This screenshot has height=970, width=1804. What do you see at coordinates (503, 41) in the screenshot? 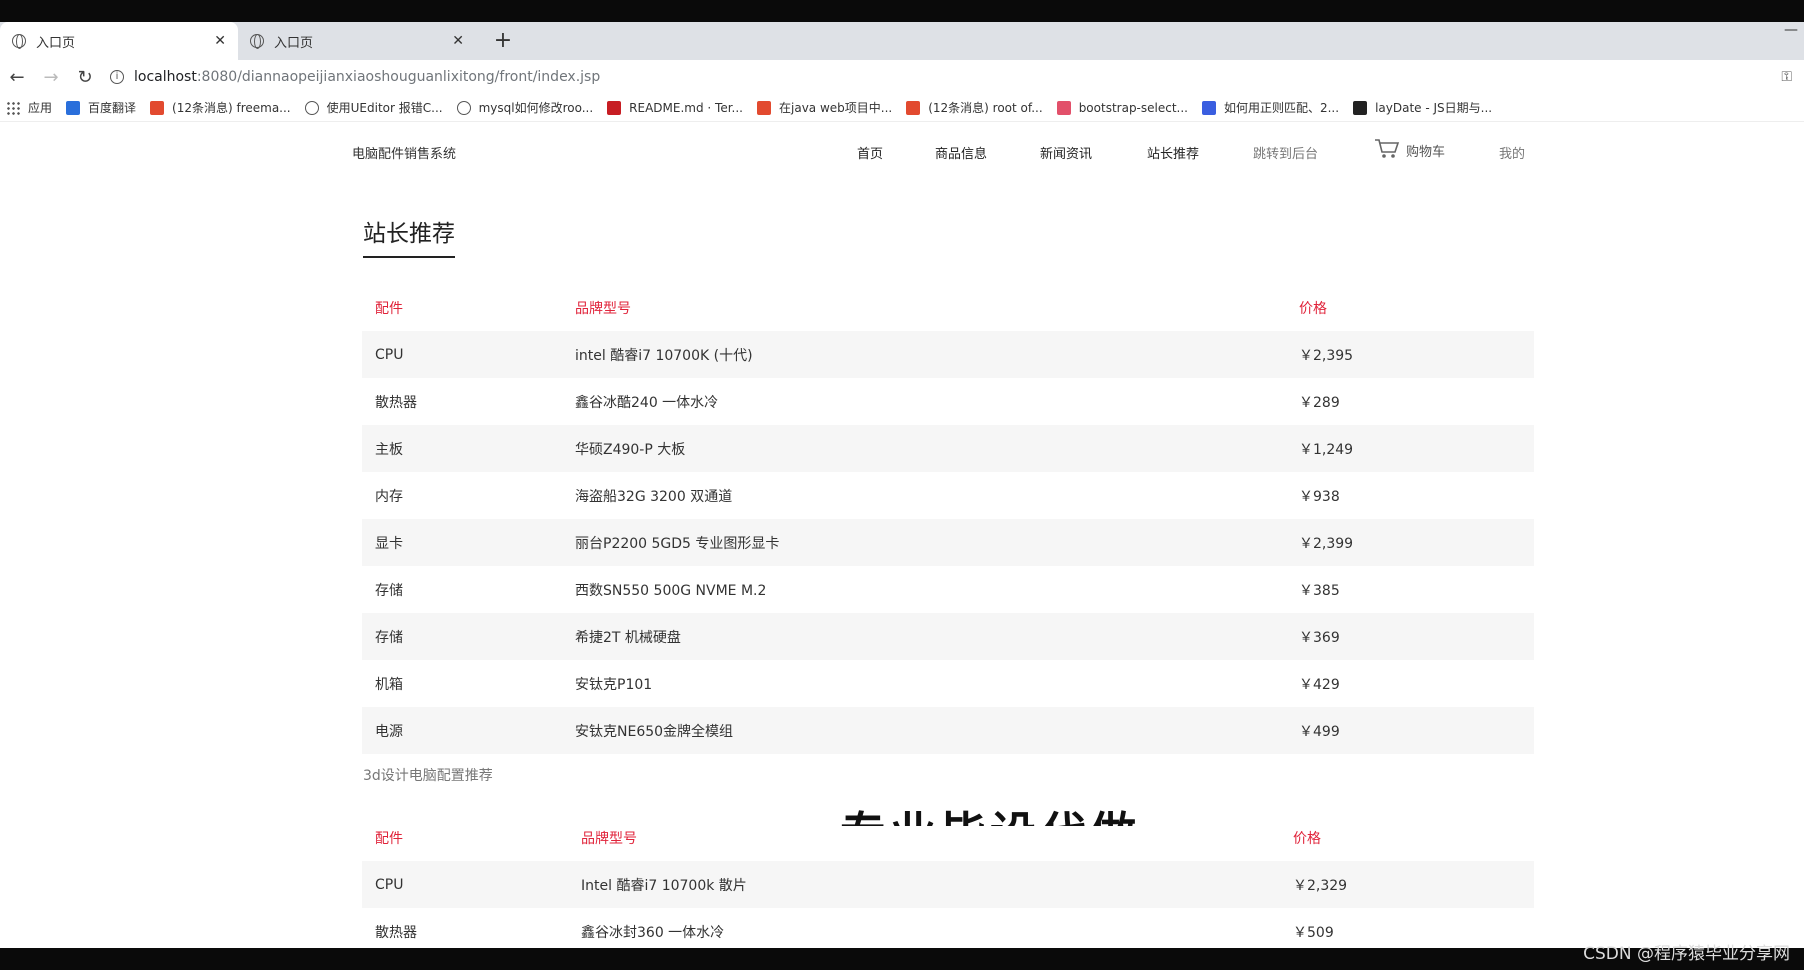
I see `new-tab-button: +` at bounding box center [503, 41].